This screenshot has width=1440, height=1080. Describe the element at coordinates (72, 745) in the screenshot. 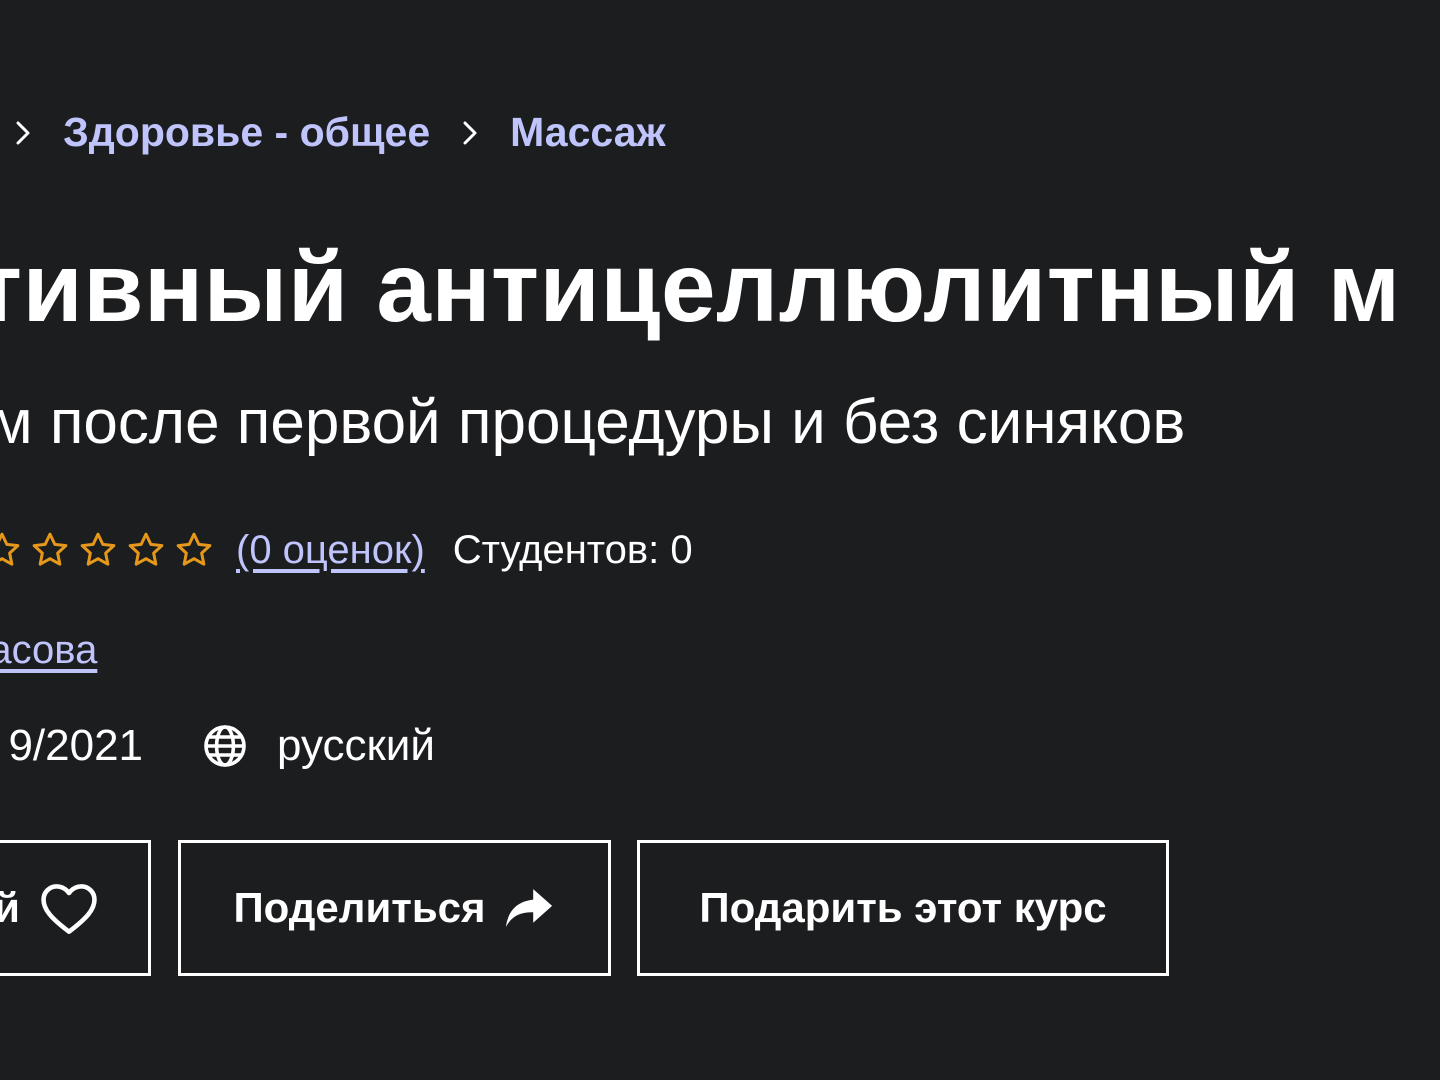

I see `last-updated: : 9/2021` at that location.